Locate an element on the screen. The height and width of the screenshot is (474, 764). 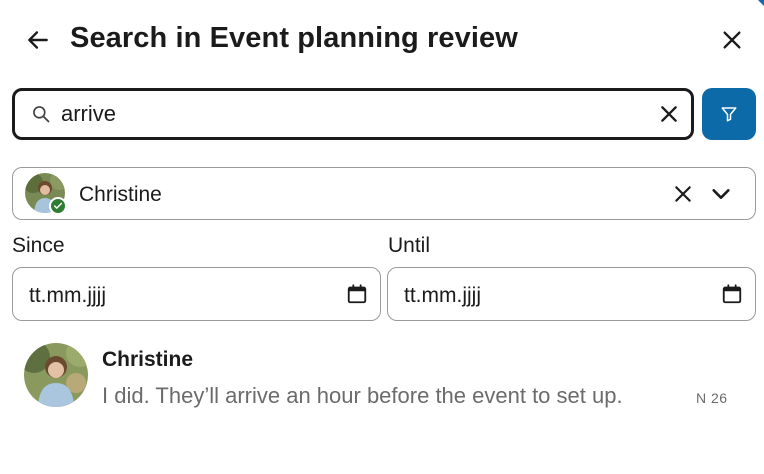
clear-user-button is located at coordinates (683, 194).